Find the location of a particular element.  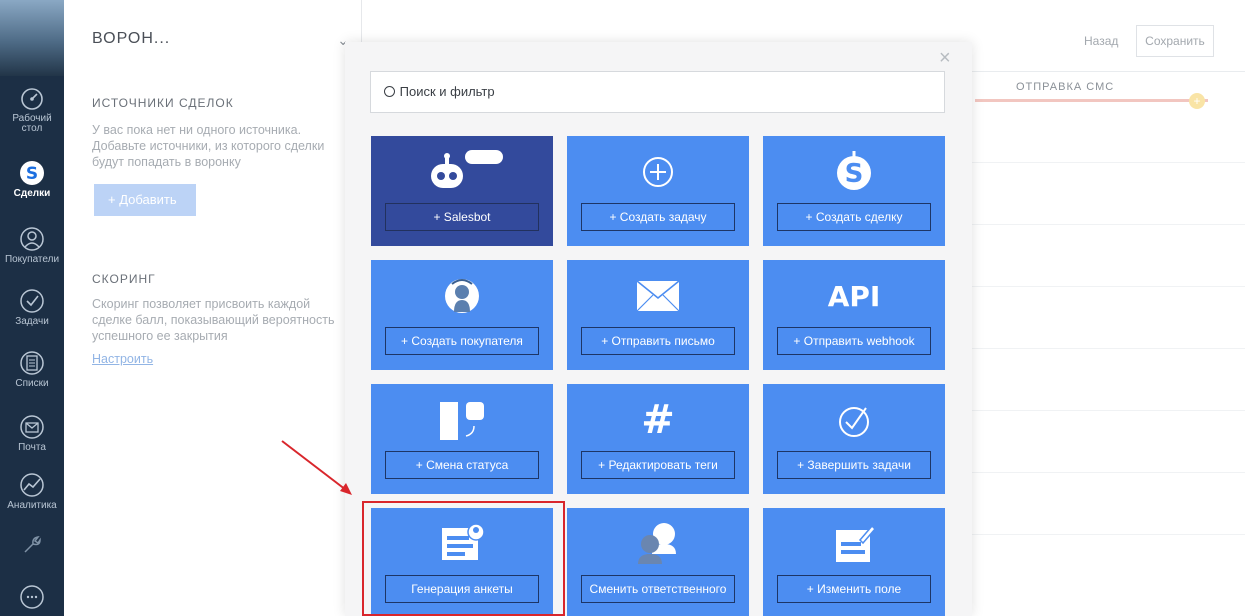

tile-change-owner: Сменить ответственного is located at coordinates (658, 562).